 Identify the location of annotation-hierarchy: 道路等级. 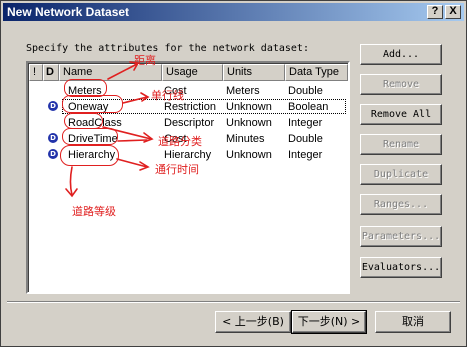
(94, 211).